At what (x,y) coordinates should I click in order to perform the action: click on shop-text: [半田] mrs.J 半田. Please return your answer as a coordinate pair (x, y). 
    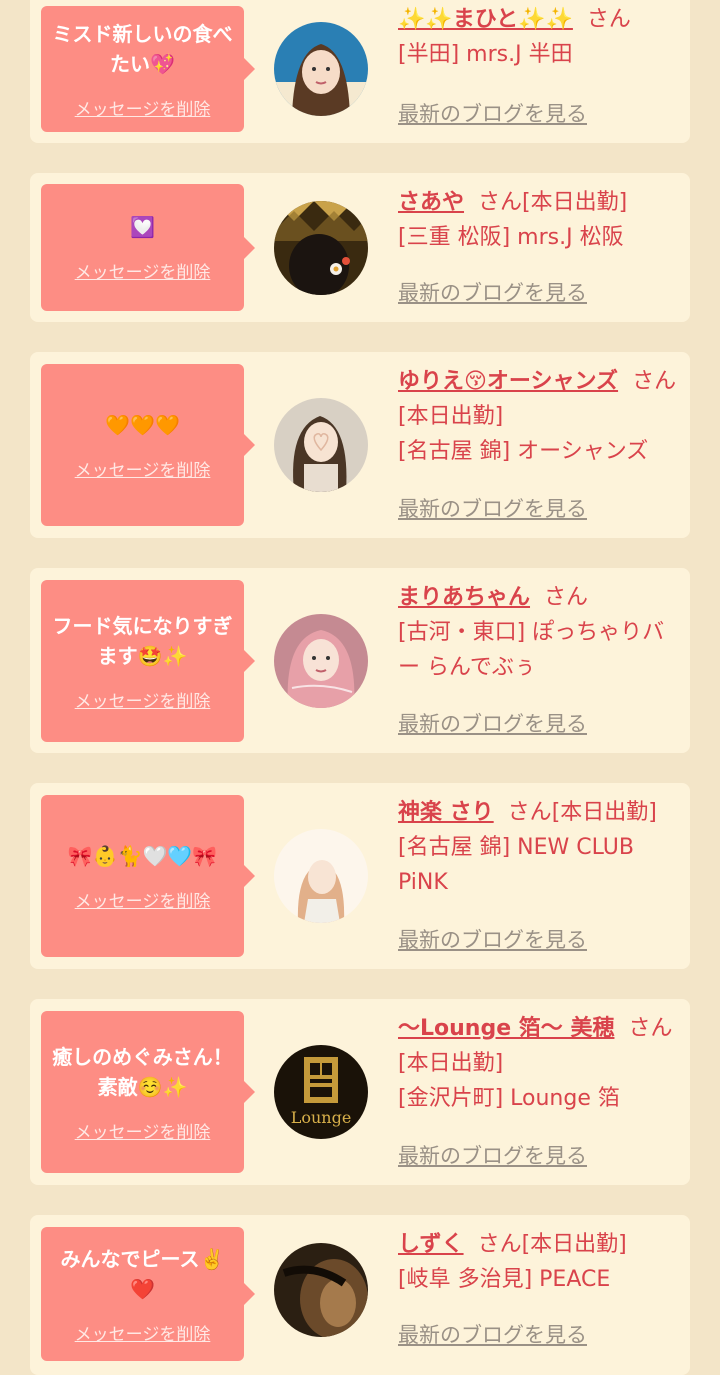
    Looking at the image, I should click on (485, 54).